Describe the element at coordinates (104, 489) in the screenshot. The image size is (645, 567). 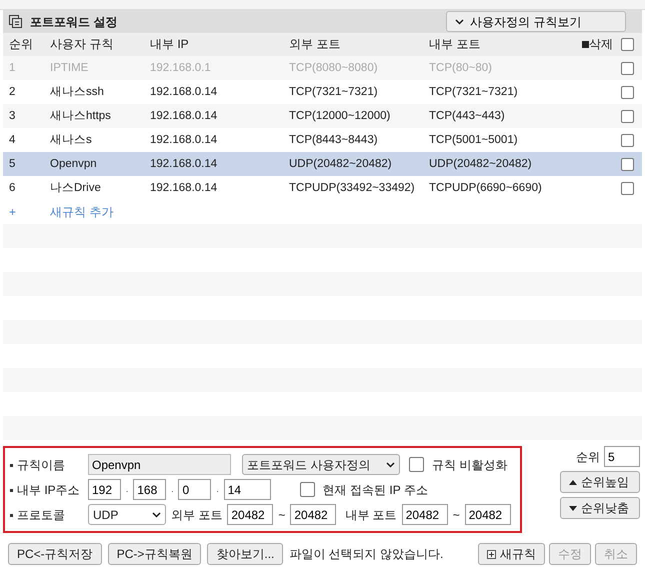
I see `ip-octet-field: 192` at that location.